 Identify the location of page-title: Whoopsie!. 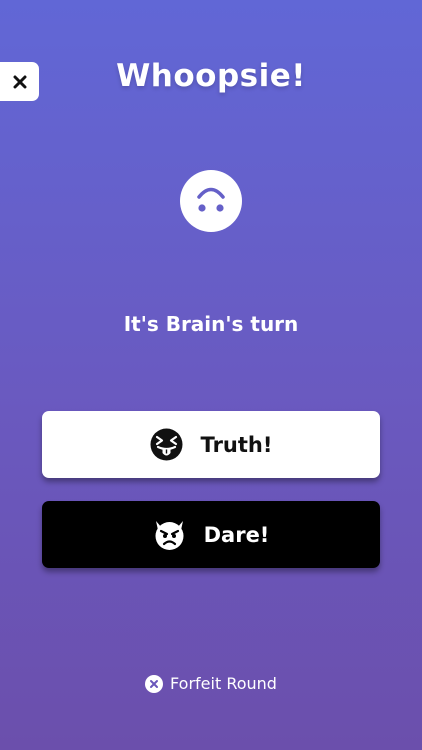
(211, 76).